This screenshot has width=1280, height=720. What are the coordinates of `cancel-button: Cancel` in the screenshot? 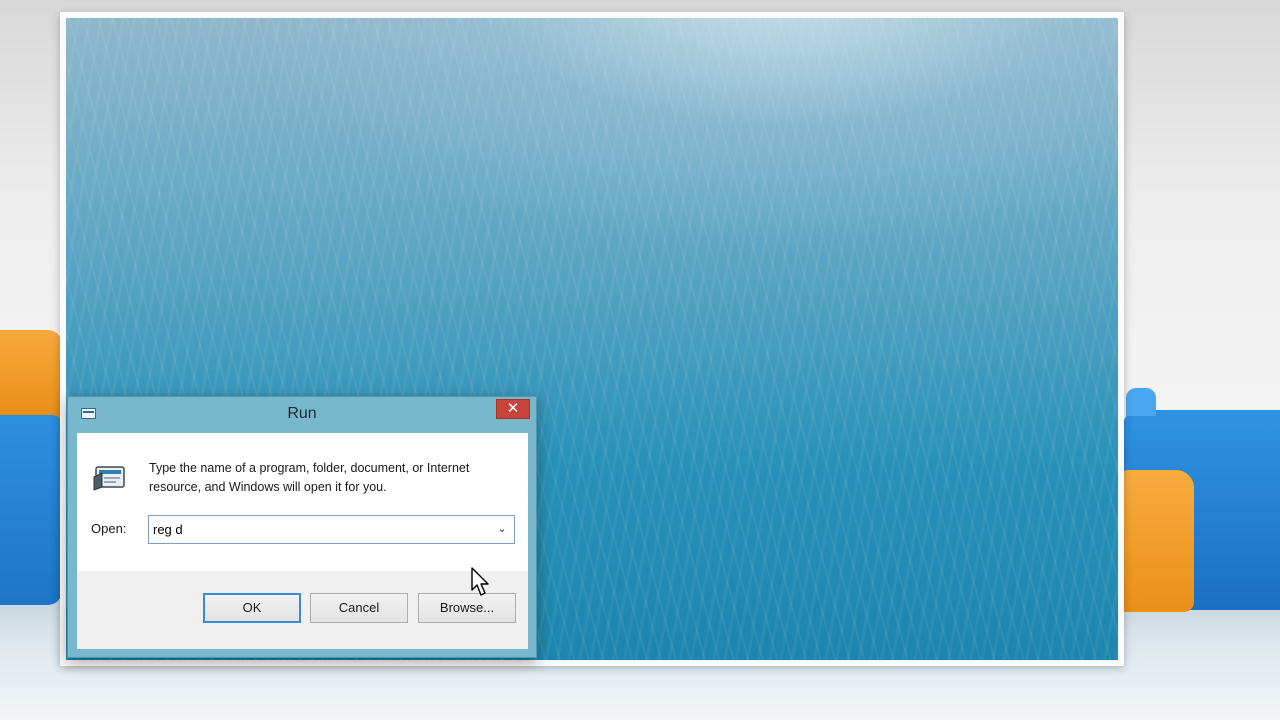 It's located at (359, 608).